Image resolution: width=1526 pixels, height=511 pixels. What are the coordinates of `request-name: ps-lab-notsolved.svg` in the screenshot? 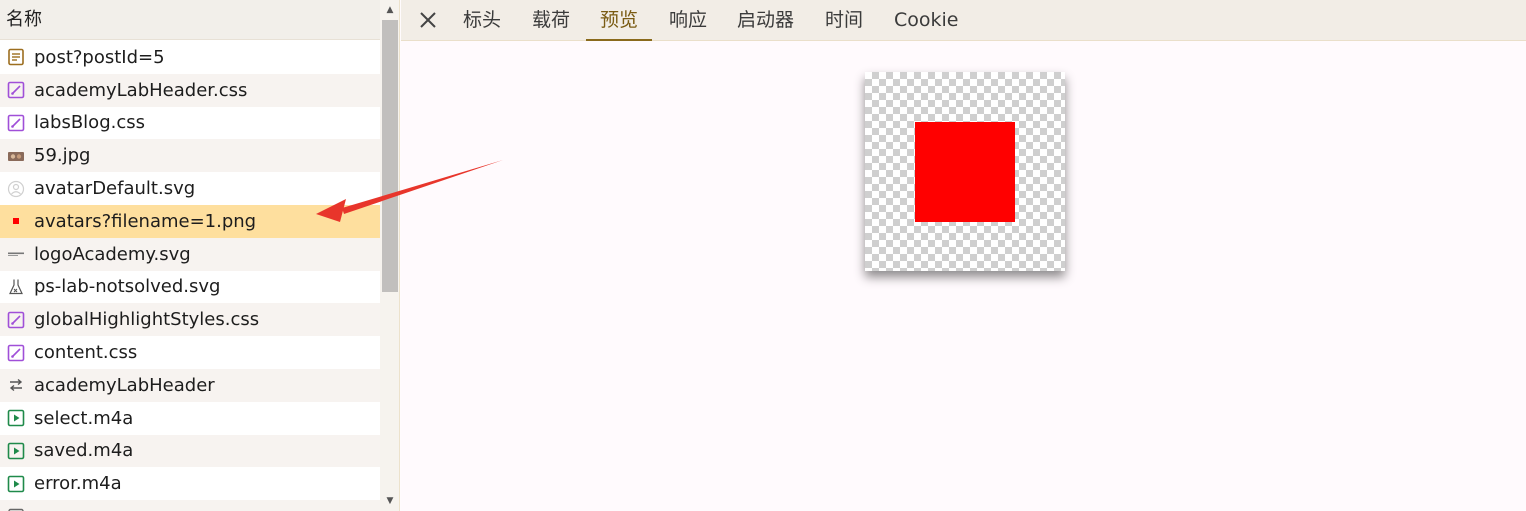 It's located at (127, 287).